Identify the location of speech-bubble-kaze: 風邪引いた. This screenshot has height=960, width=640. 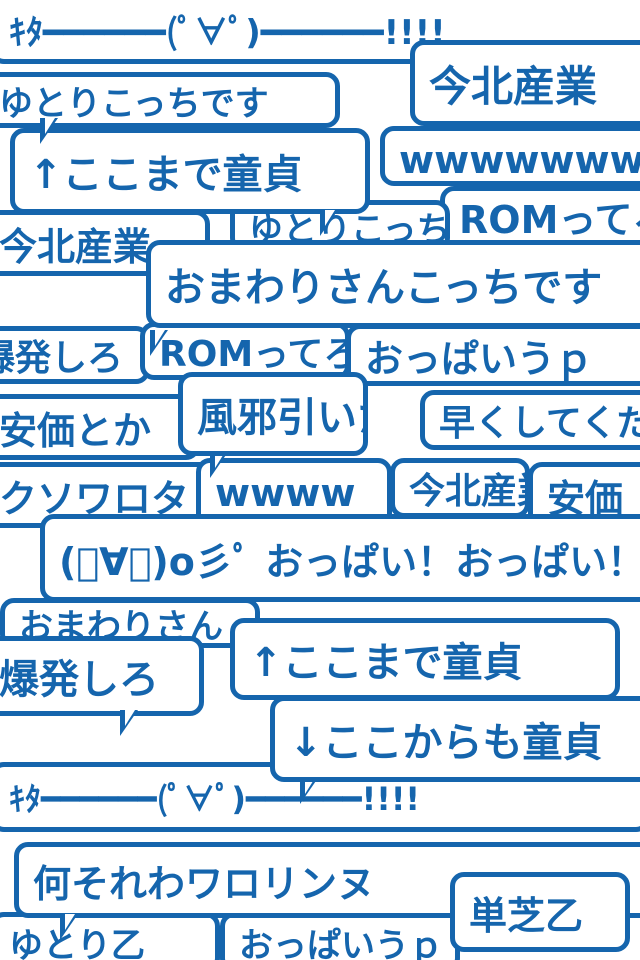
(273, 414).